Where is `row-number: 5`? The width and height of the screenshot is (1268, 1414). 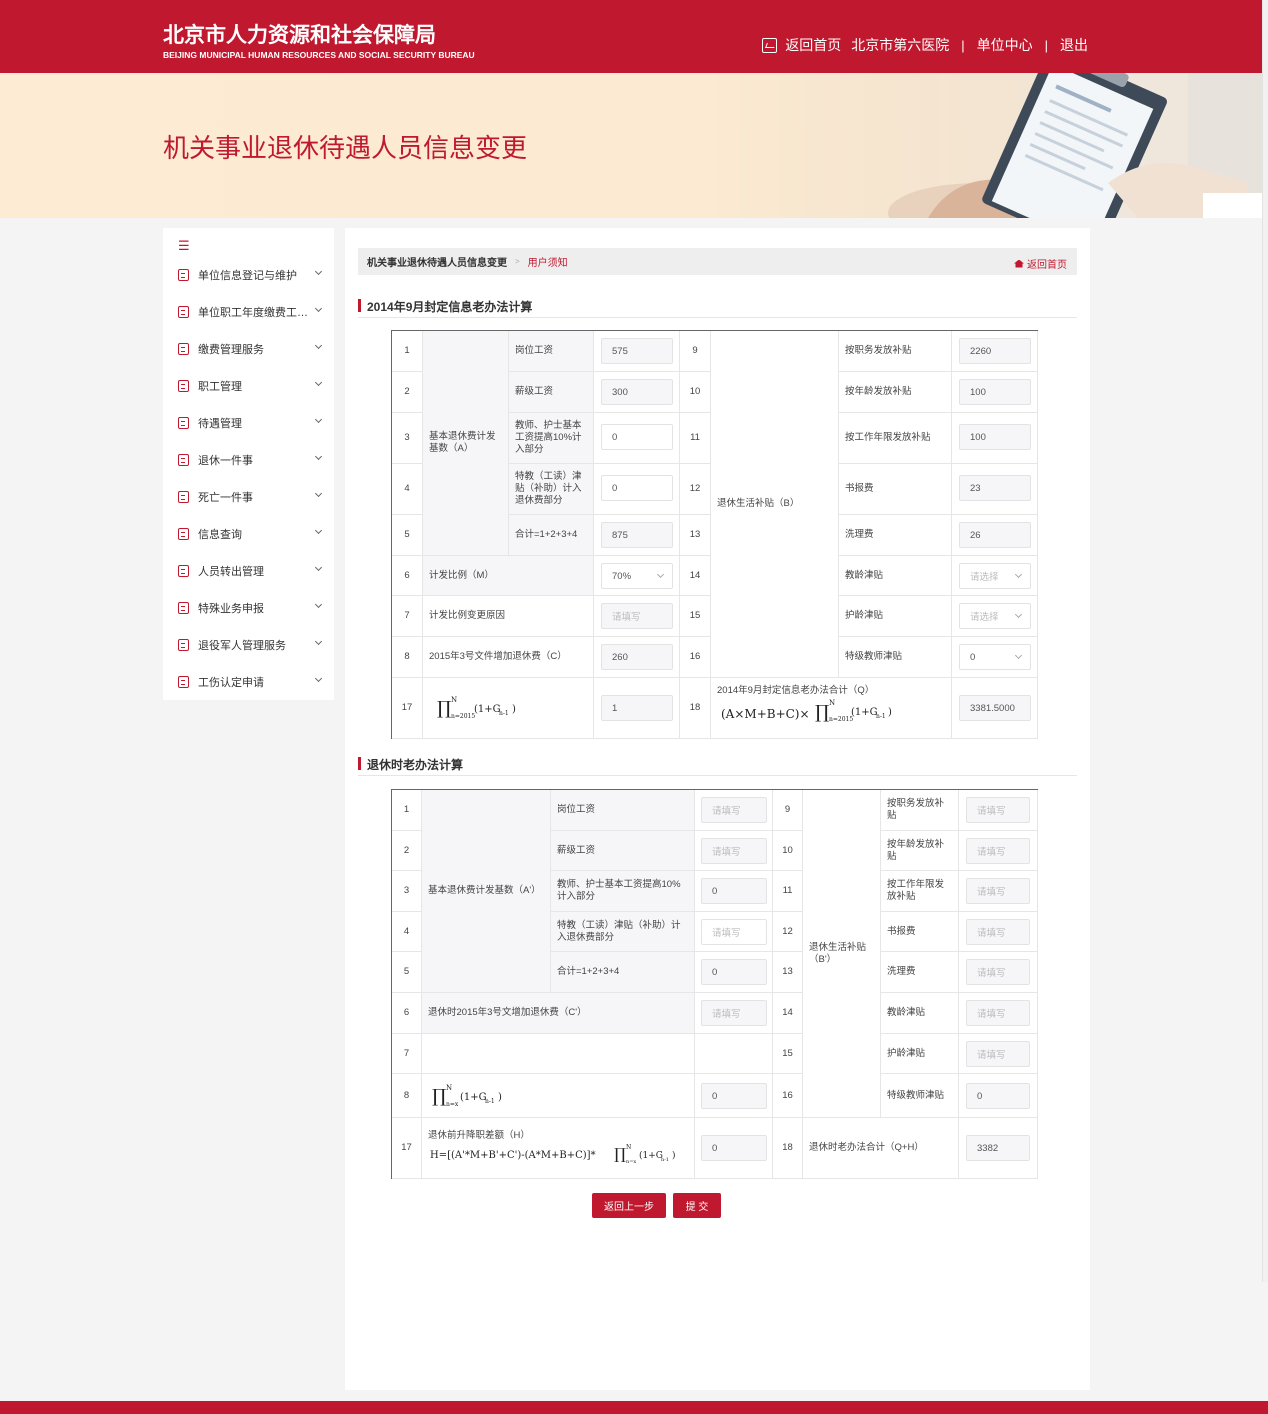
row-number: 5 is located at coordinates (407, 535).